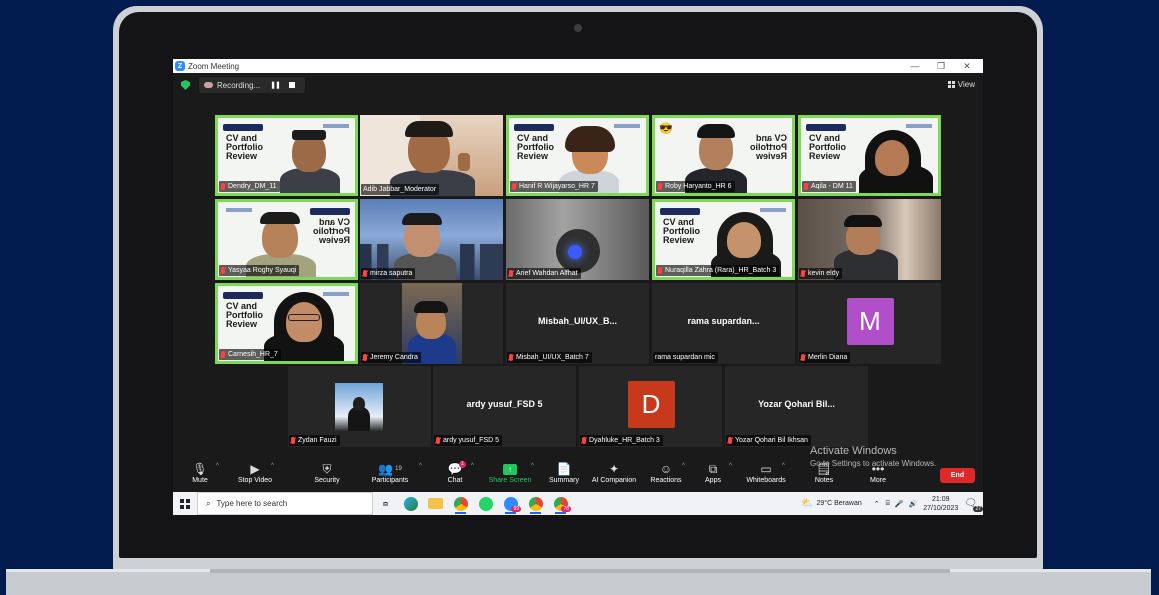  I want to click on participant-name: Yasyaa Roghy Syauqi, so click(259, 270).